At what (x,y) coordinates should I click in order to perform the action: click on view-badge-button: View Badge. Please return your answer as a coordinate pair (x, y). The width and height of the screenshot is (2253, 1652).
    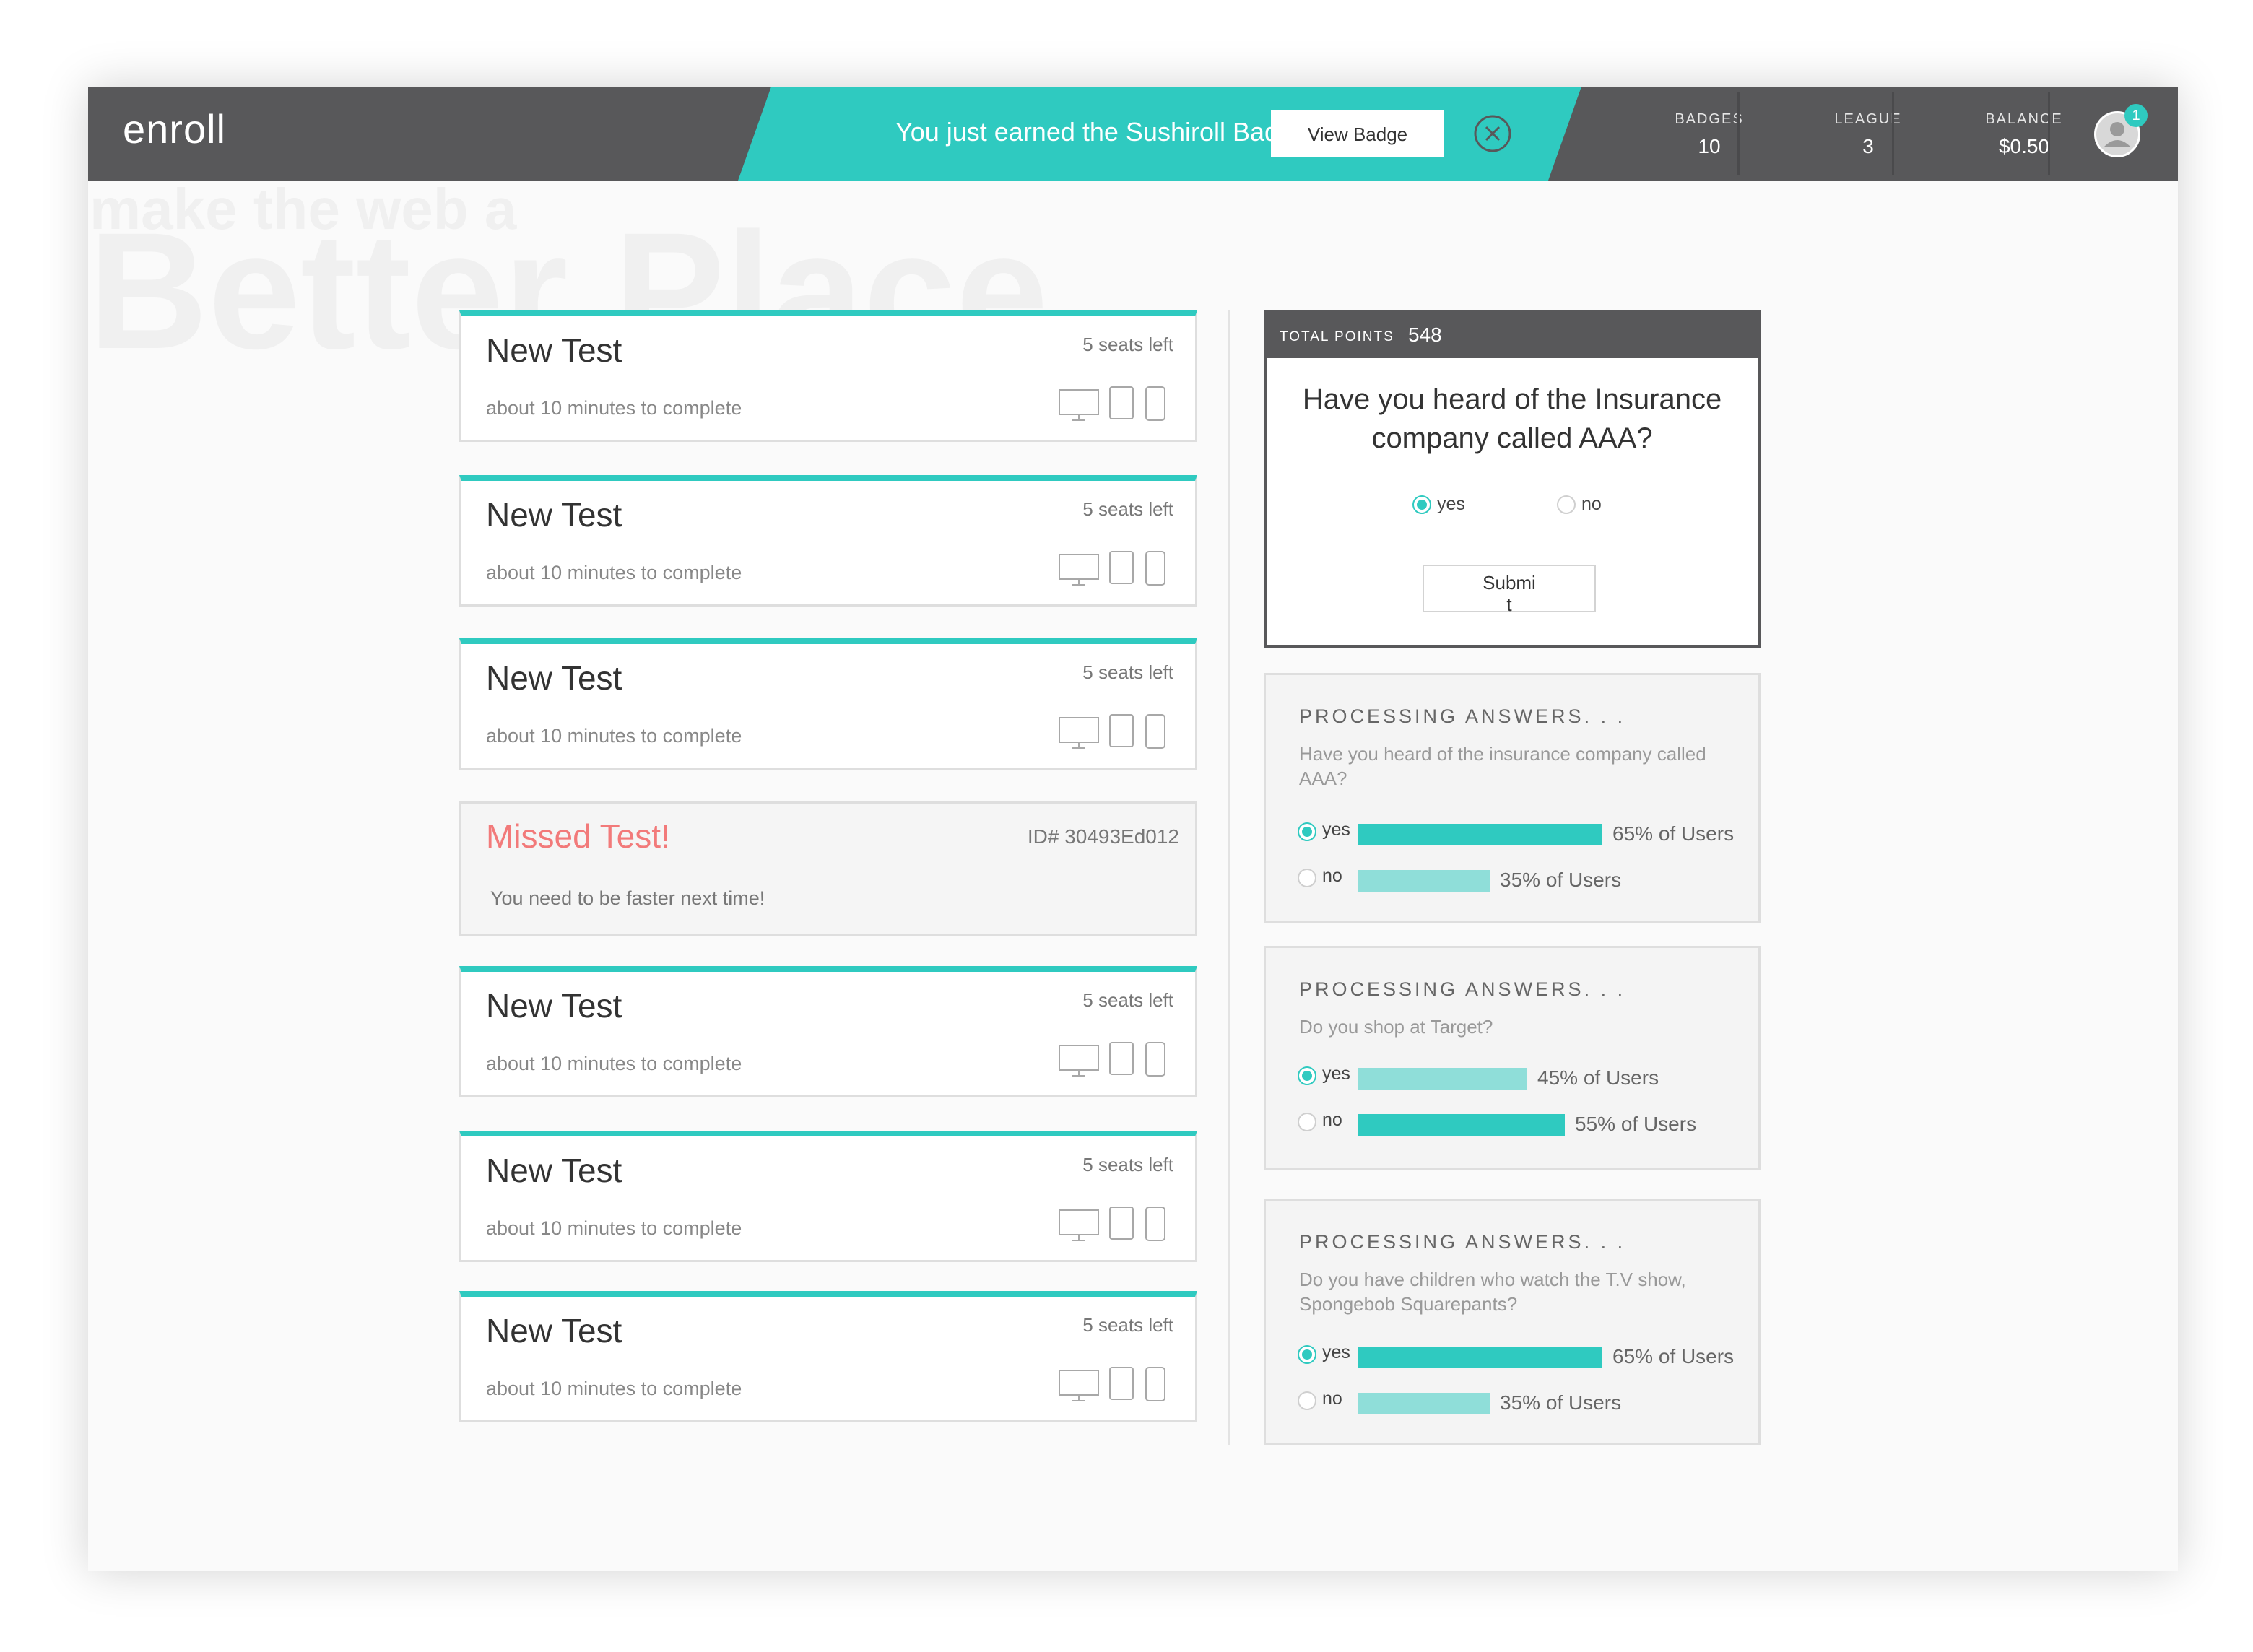
    Looking at the image, I should click on (1357, 133).